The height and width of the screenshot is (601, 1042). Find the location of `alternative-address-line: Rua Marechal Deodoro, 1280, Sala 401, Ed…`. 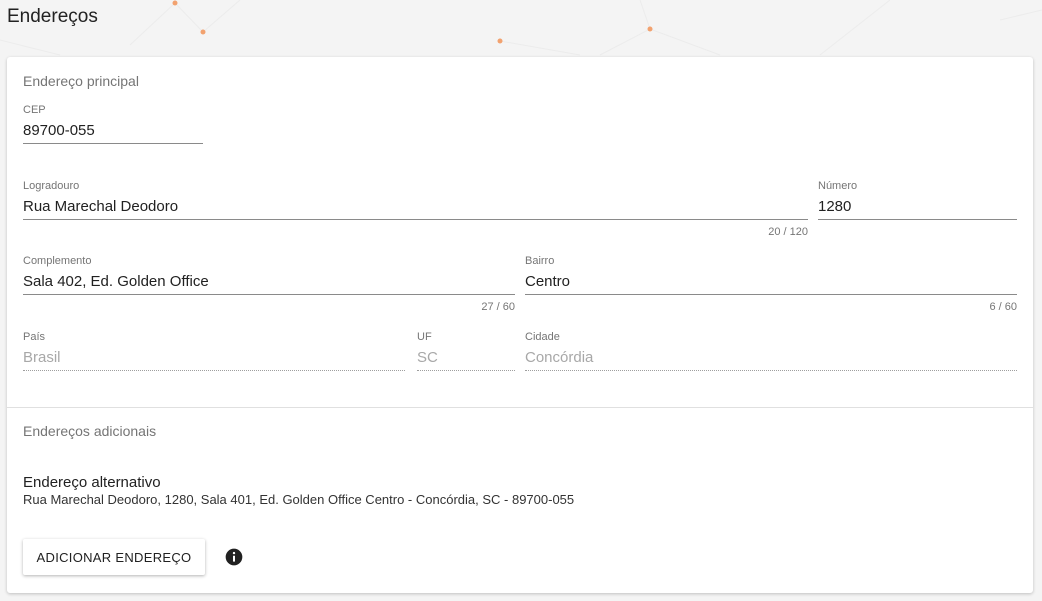

alternative-address-line: Rua Marechal Deodoro, 1280, Sala 401, Ed… is located at coordinates (299, 499).